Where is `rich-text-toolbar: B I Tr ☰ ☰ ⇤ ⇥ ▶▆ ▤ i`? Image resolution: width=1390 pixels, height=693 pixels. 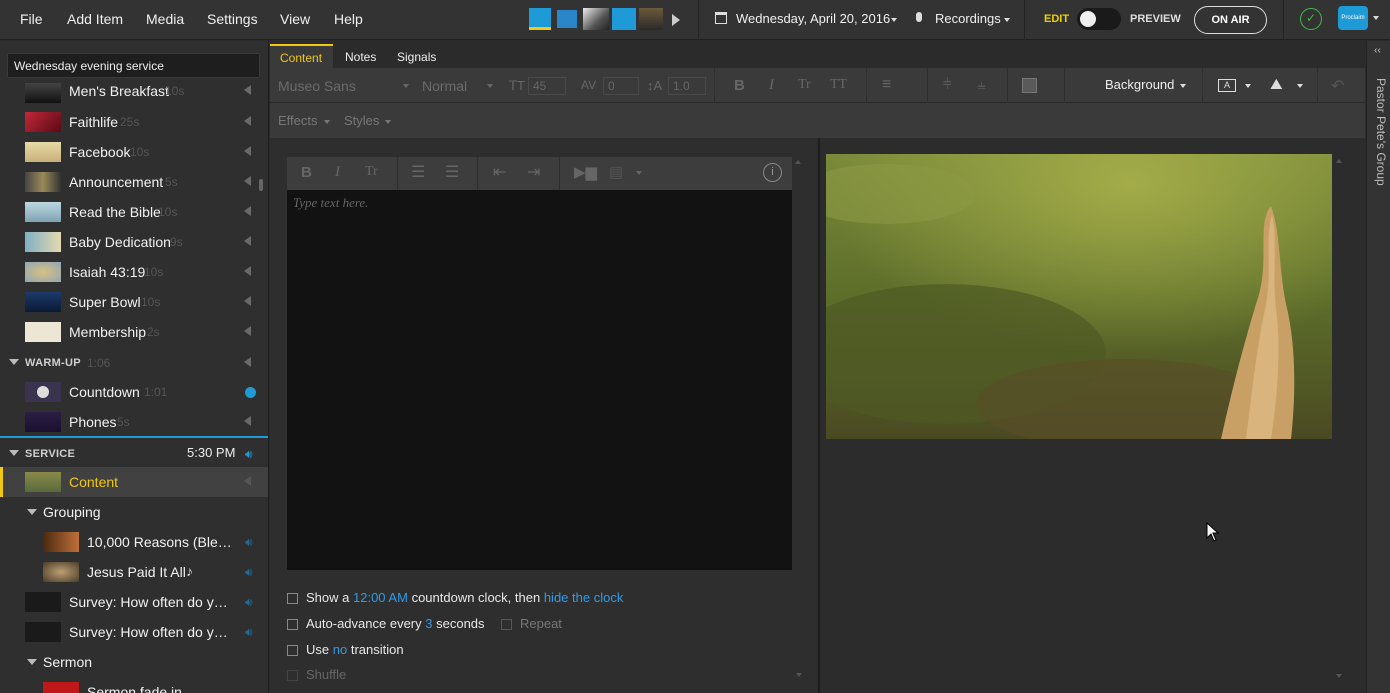 rich-text-toolbar: B I Tr ☰ ☰ ⇤ ⇥ ▶▆ ▤ i is located at coordinates (539, 173).